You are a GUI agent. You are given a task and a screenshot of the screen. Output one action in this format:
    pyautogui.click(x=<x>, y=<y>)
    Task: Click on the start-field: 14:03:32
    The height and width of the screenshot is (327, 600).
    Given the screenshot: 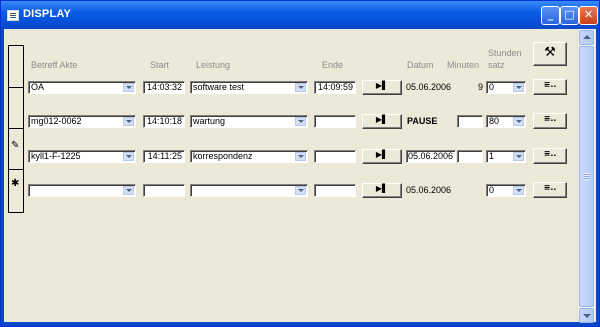 What is the action you would take?
    pyautogui.click(x=164, y=87)
    